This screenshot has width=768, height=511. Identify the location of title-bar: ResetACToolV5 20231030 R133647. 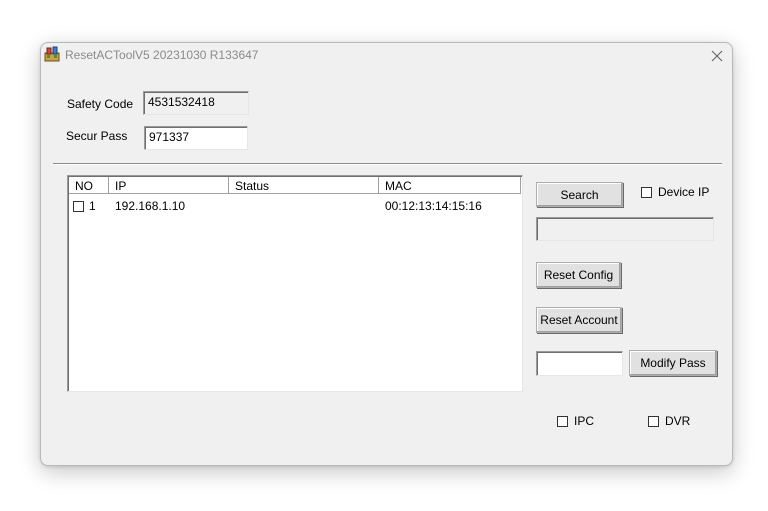
(386, 56).